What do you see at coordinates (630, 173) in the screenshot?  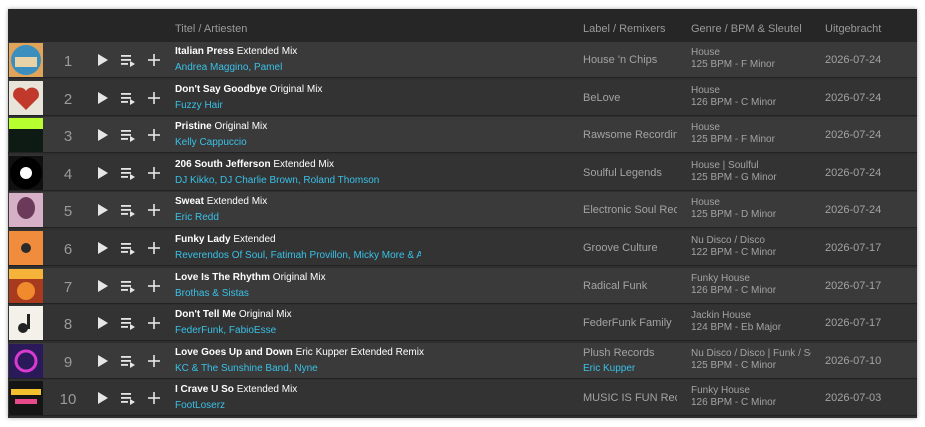 I see `track-label: Soulful Legends` at bounding box center [630, 173].